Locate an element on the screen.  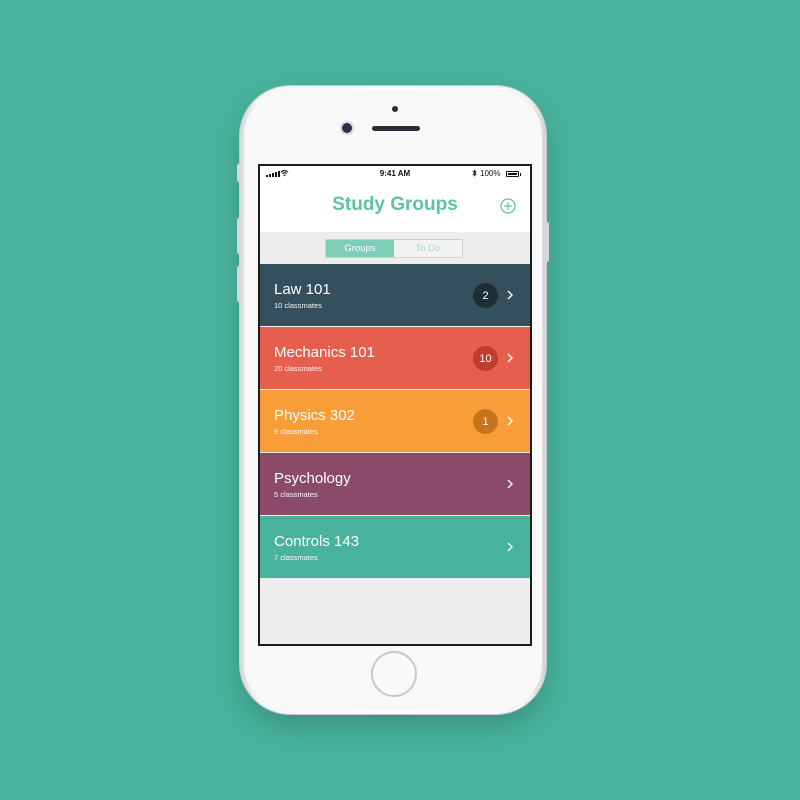
segmented-control-bar: Groups To Do is located at coordinates (395, 248).